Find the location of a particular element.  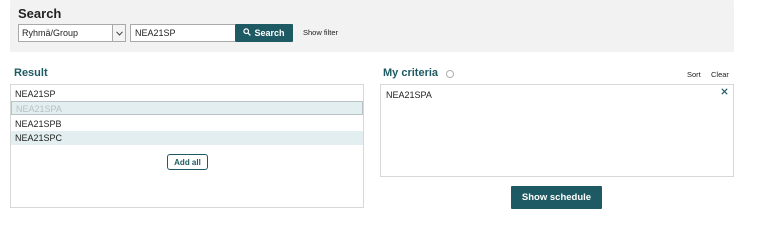

sort-link: Sort is located at coordinates (694, 74).